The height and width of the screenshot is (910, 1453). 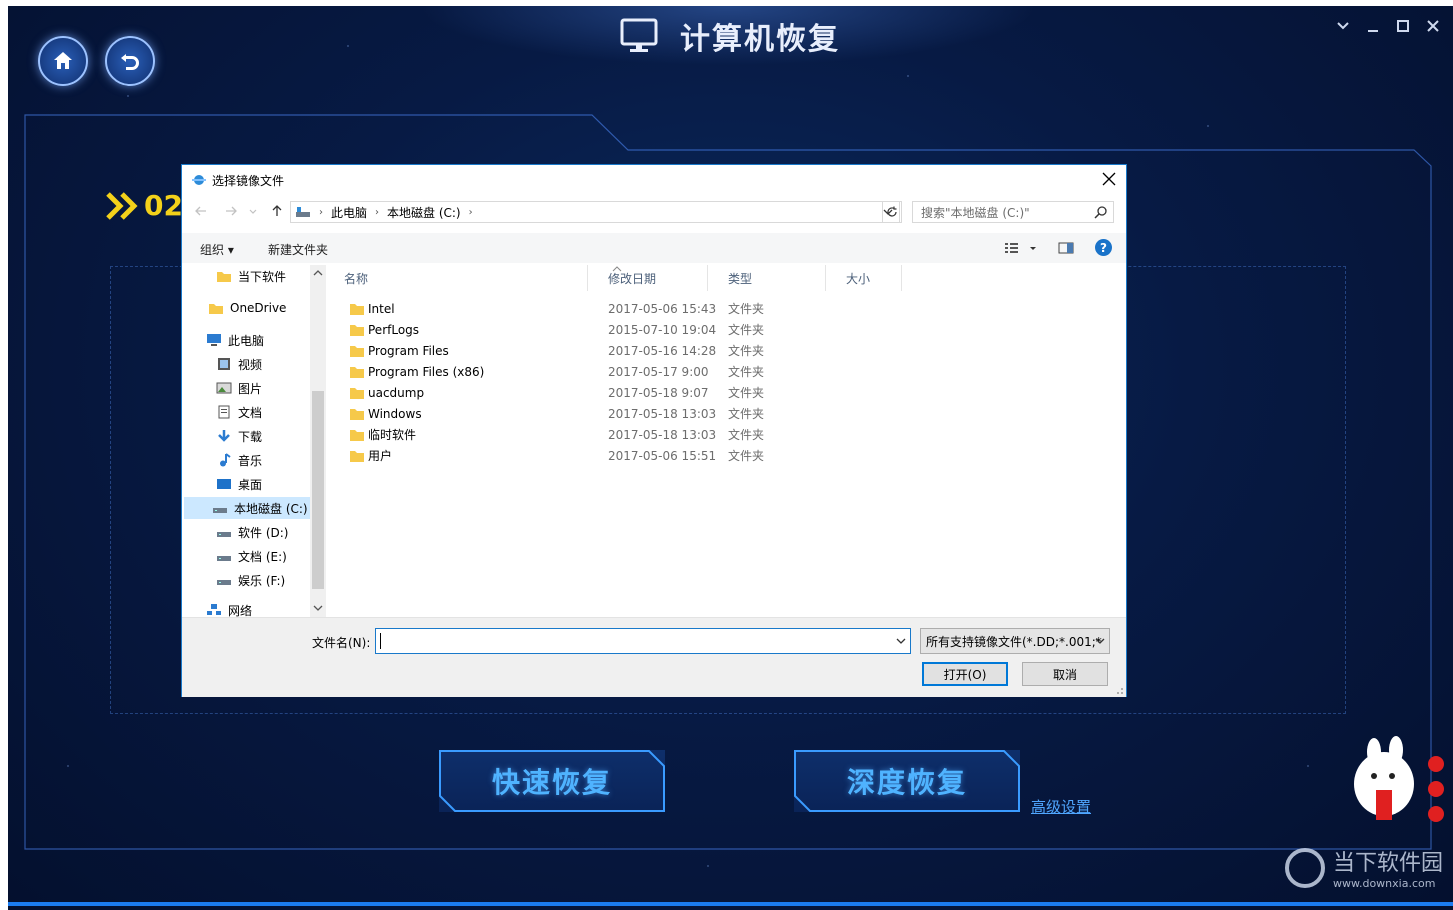 What do you see at coordinates (247, 508) in the screenshot?
I see `tree-item-9: 本地磁盘 (C:)` at bounding box center [247, 508].